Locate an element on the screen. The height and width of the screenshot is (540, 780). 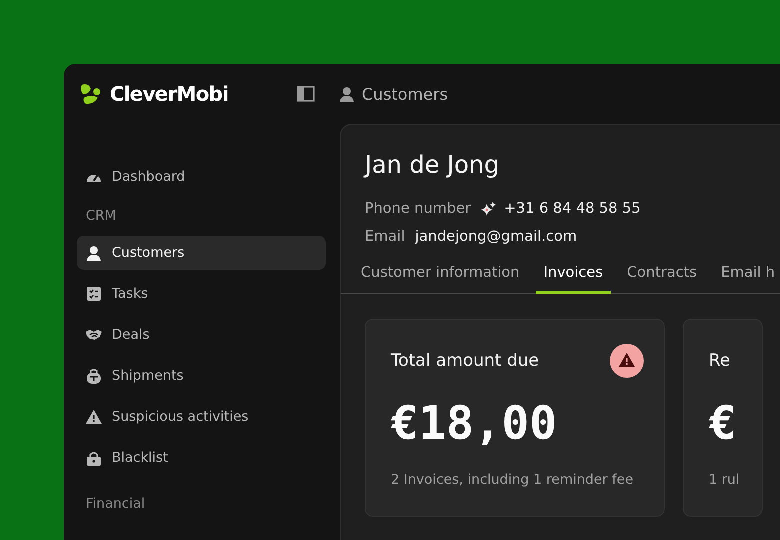
handshake-icon is located at coordinates (94, 335).